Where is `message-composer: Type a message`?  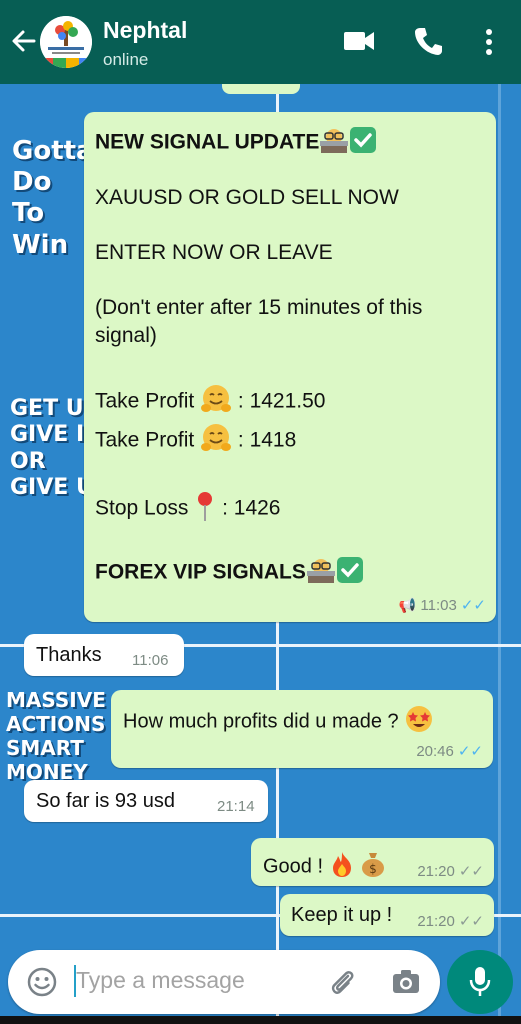 message-composer: Type a message is located at coordinates (224, 982).